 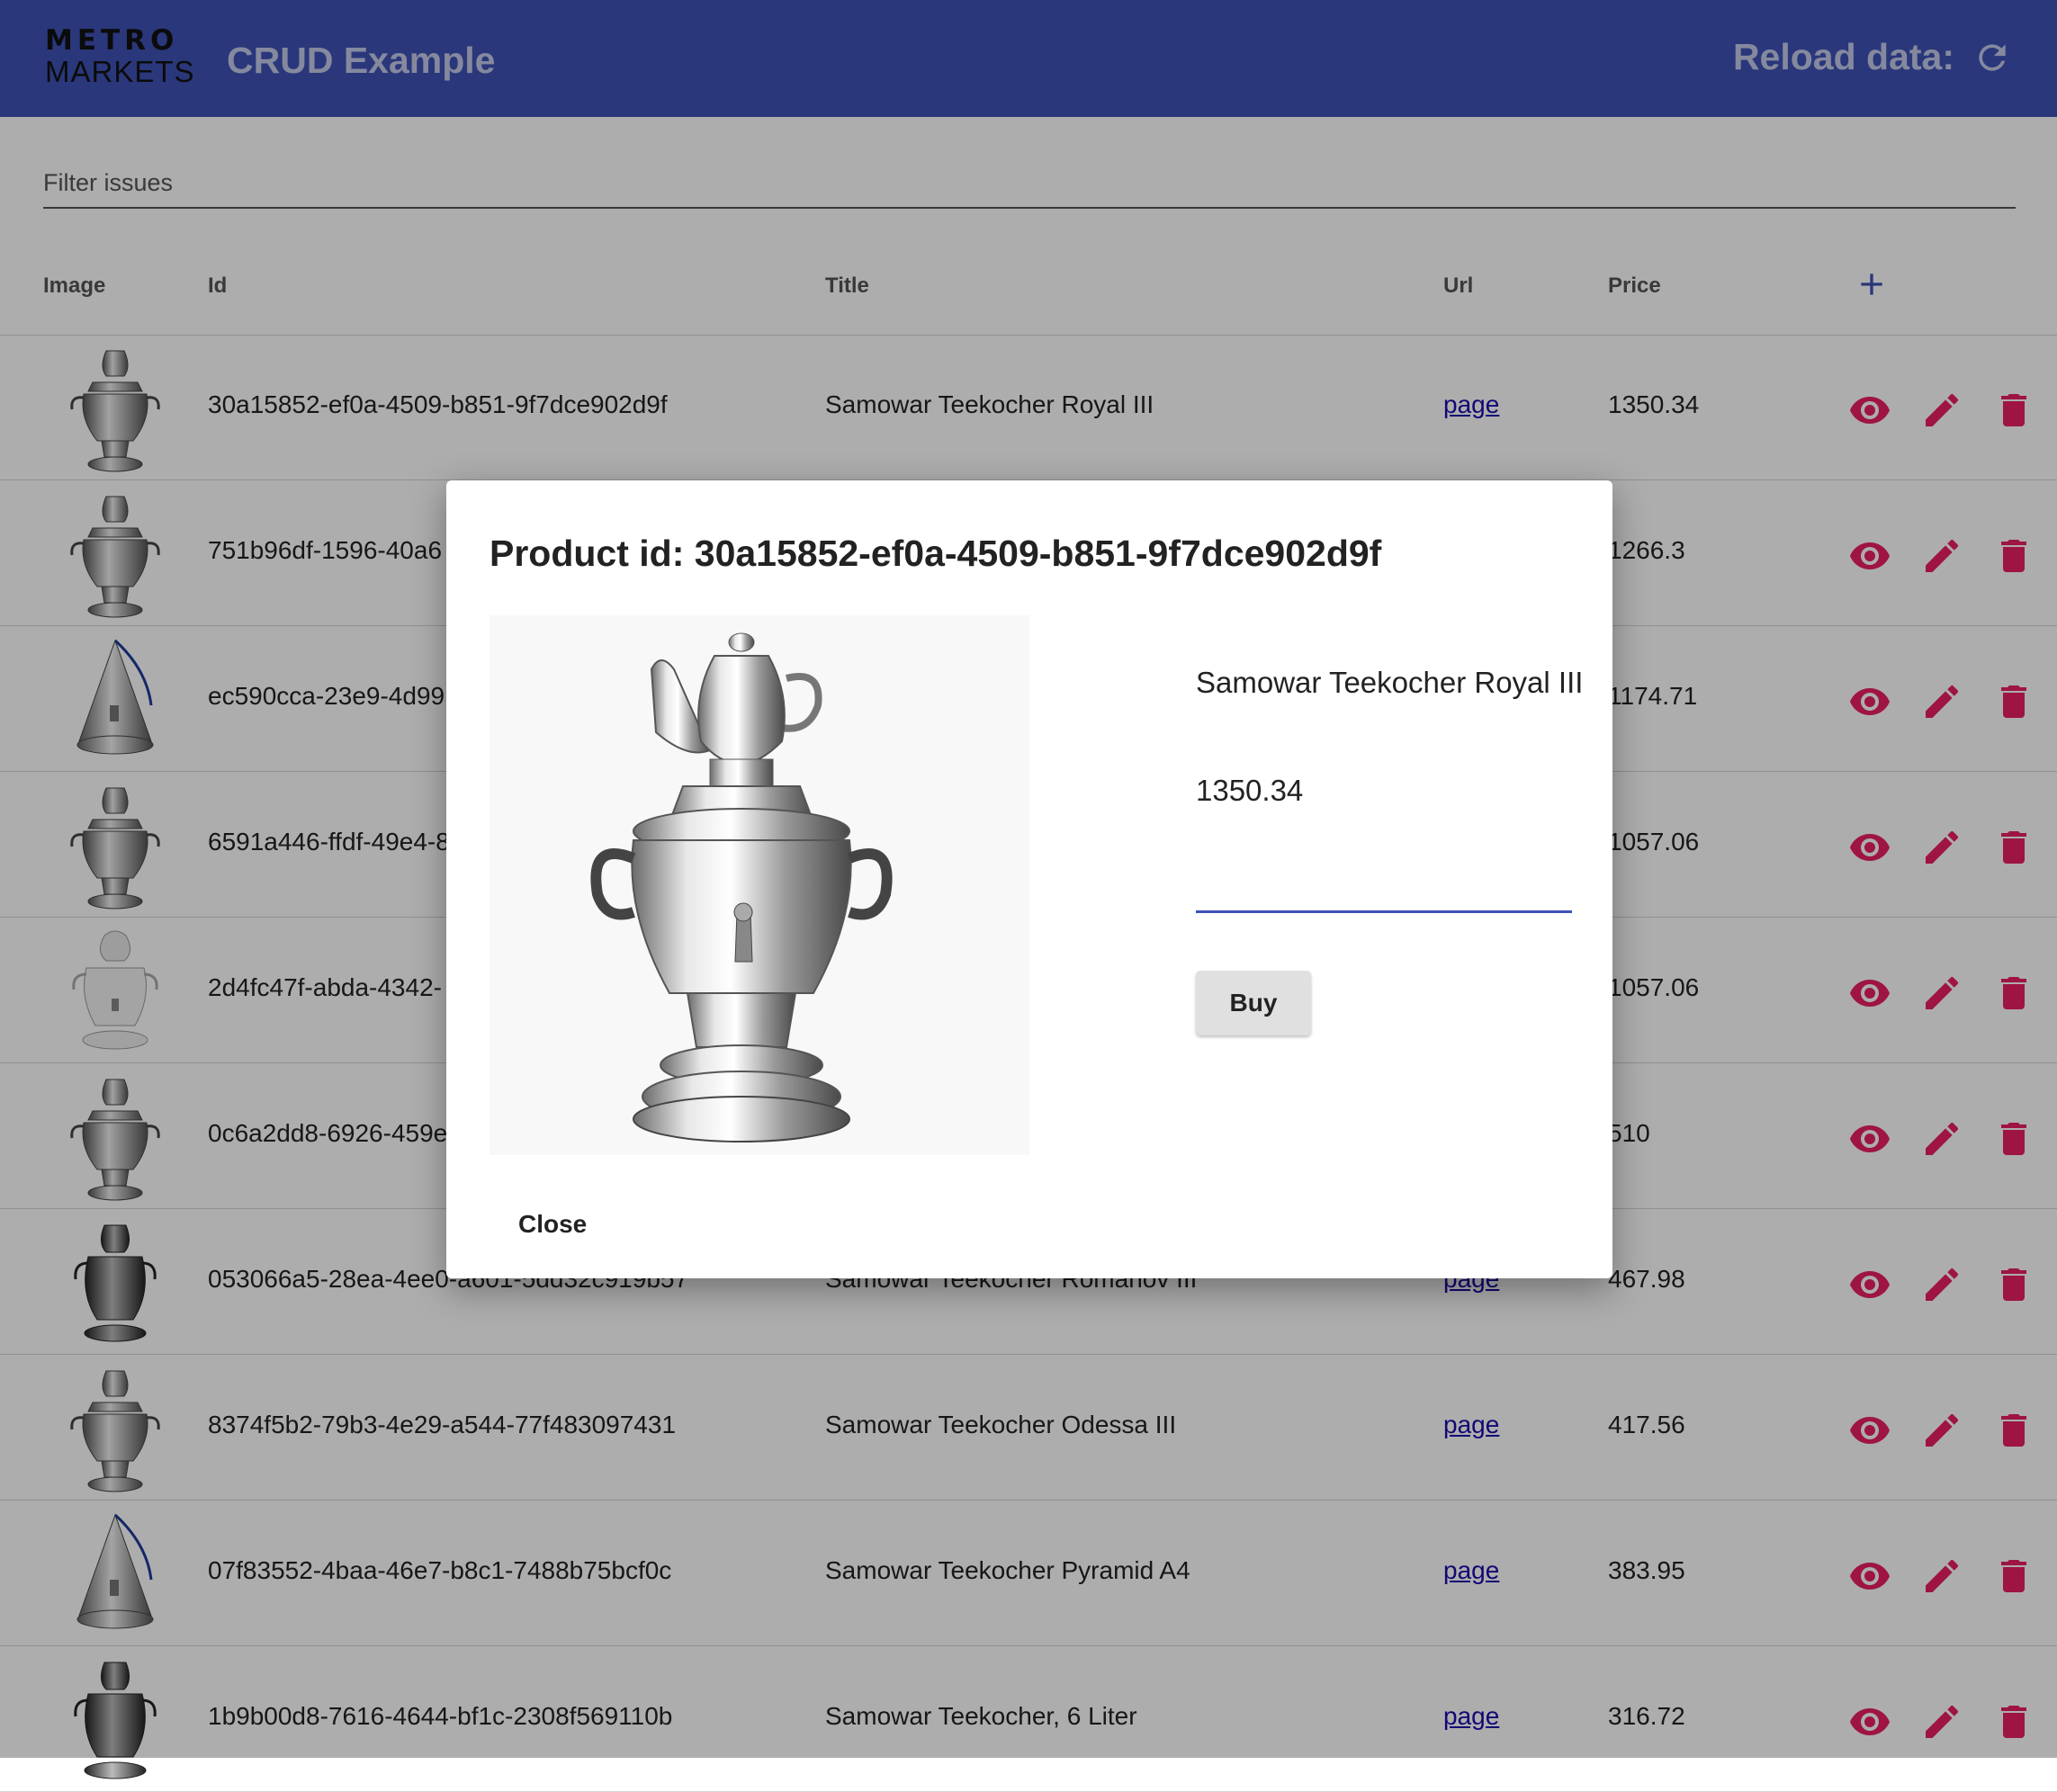 What do you see at coordinates (1390, 682) in the screenshot?
I see `dialog-product-name: Samowar Teekocher Royal III` at bounding box center [1390, 682].